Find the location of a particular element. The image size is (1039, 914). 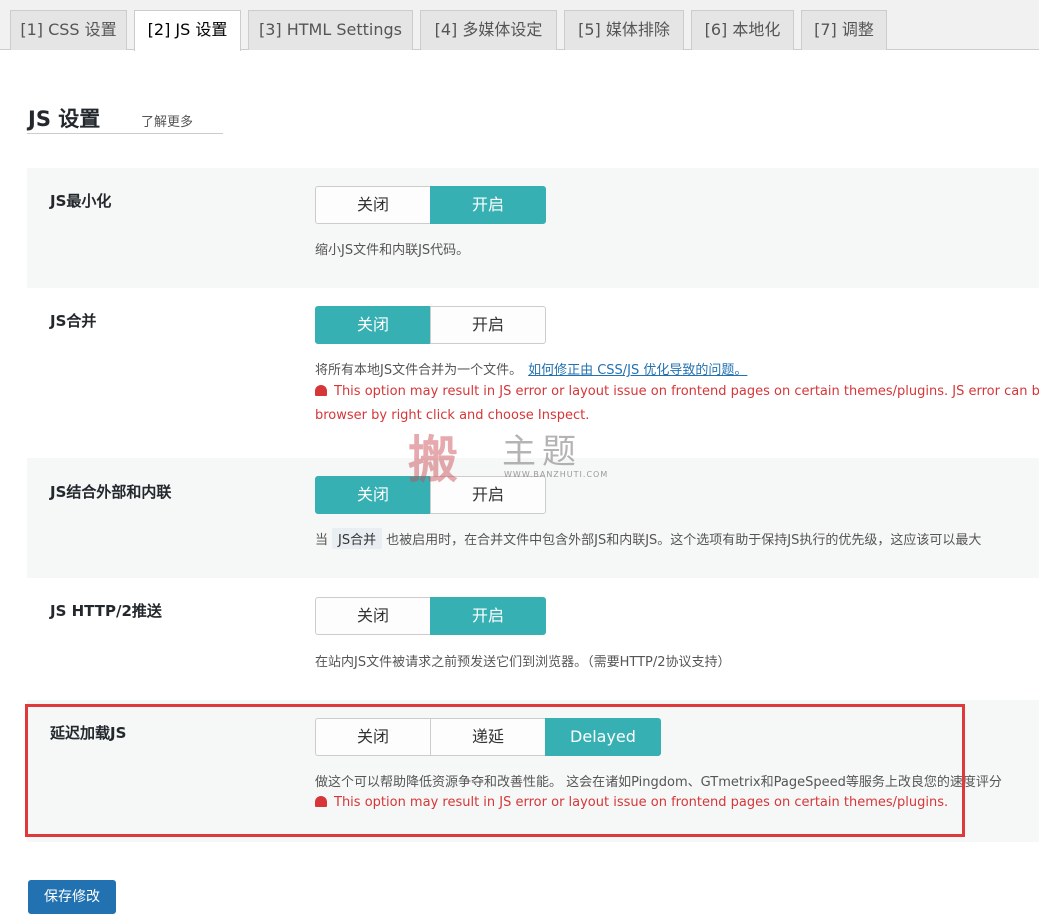

tab-js-settings: [2] JS 设置 is located at coordinates (187, 30).